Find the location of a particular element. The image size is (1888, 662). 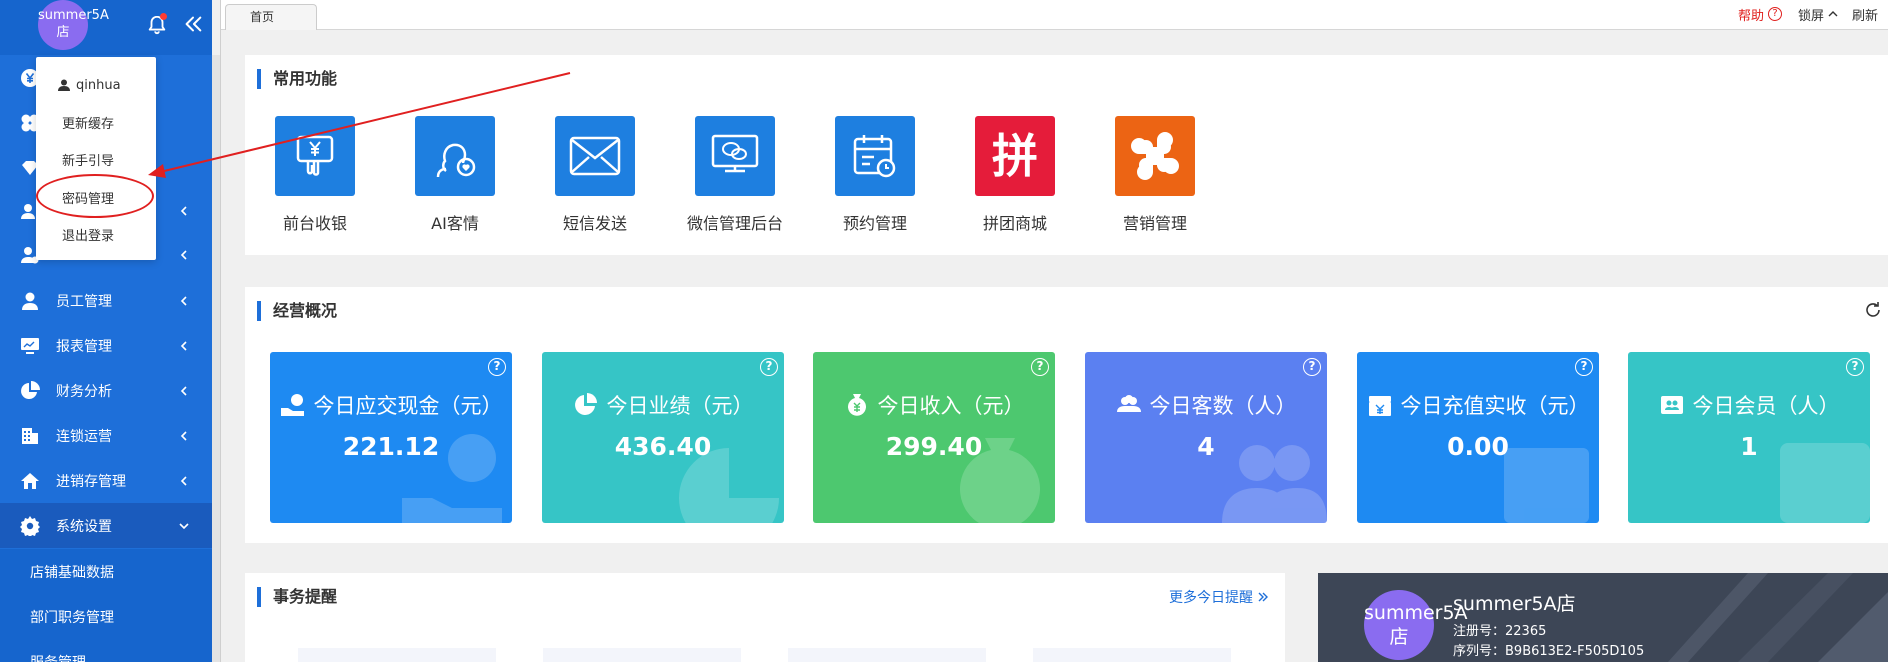

lock-screen-button: 锁屏 is located at coordinates (1818, 14).